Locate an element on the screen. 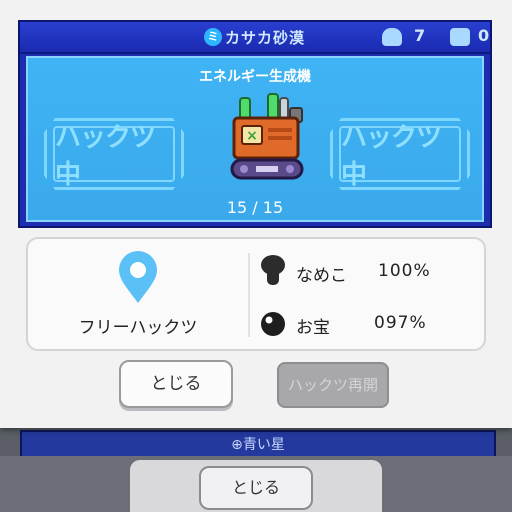  digging-status-left-label: ハックツ中 is located at coordinates (114, 156).